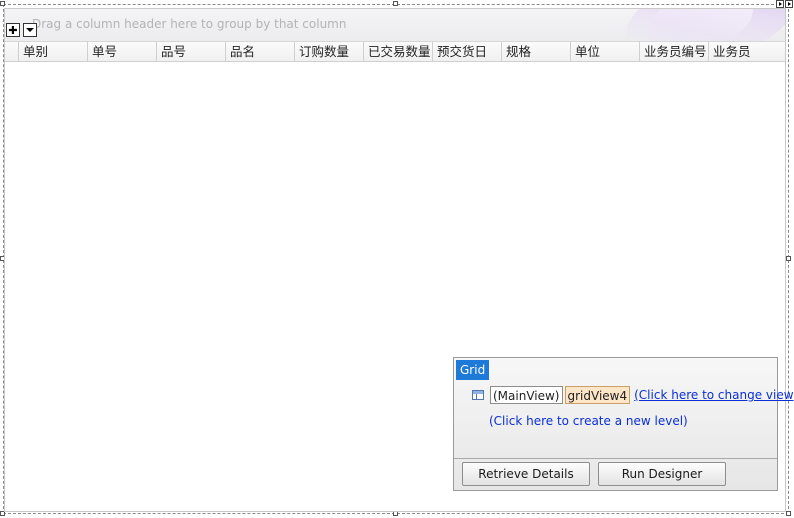 This screenshot has height=518, width=794. I want to click on view-name-chip: gridView4, so click(597, 395).